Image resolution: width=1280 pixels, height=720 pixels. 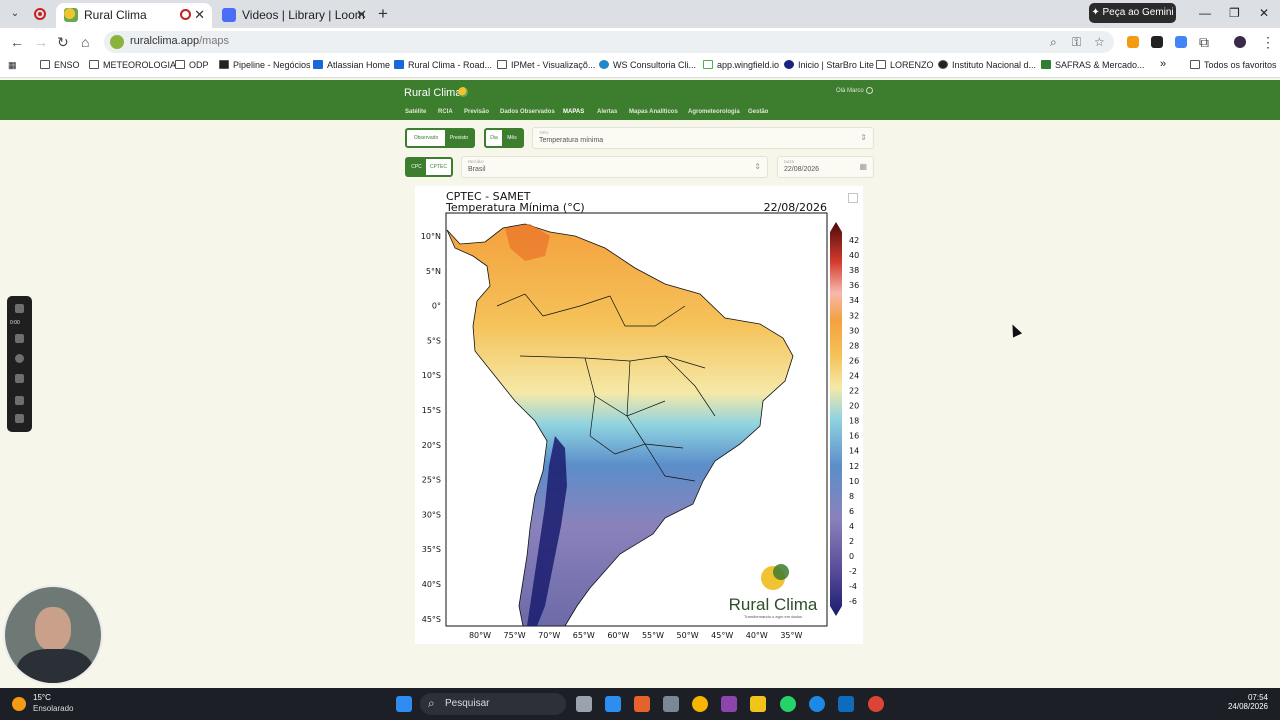 What do you see at coordinates (1053, 42) in the screenshot?
I see `zoom-icon: ⌕` at bounding box center [1053, 42].